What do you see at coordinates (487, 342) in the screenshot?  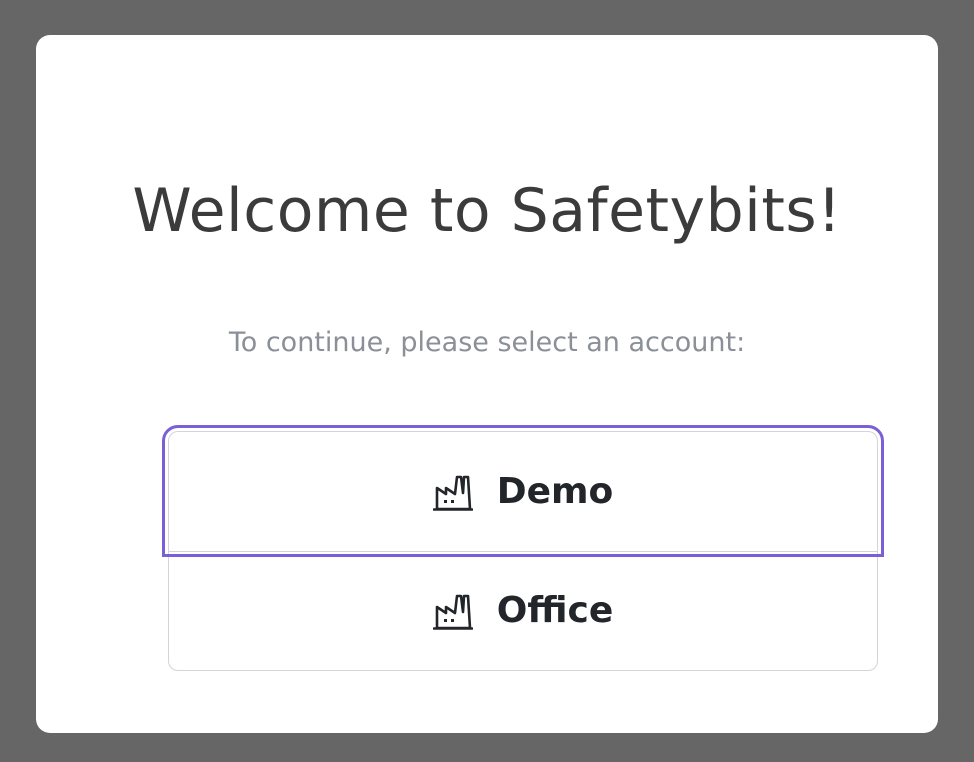 I see `dialog-subtitle: To continue, please select an account:` at bounding box center [487, 342].